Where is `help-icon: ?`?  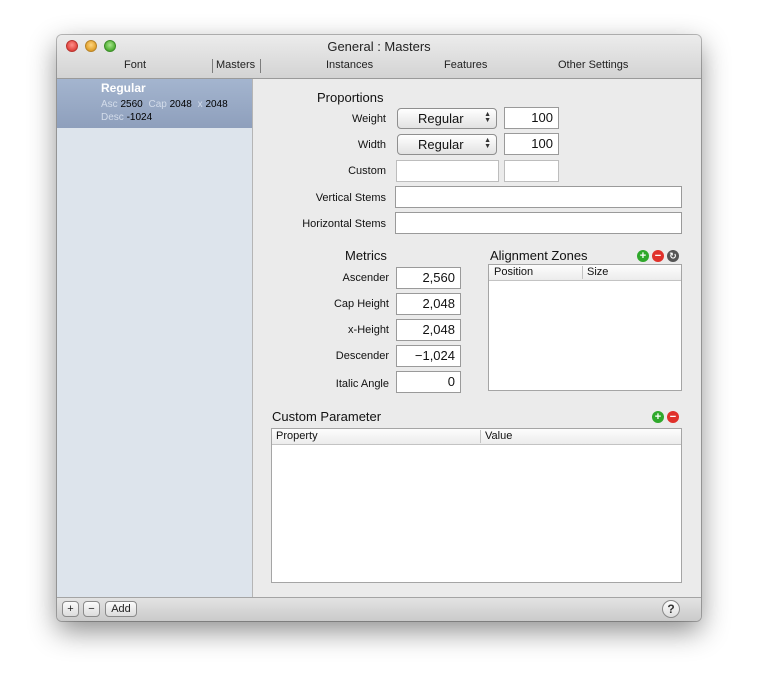
help-icon: ? is located at coordinates (671, 609).